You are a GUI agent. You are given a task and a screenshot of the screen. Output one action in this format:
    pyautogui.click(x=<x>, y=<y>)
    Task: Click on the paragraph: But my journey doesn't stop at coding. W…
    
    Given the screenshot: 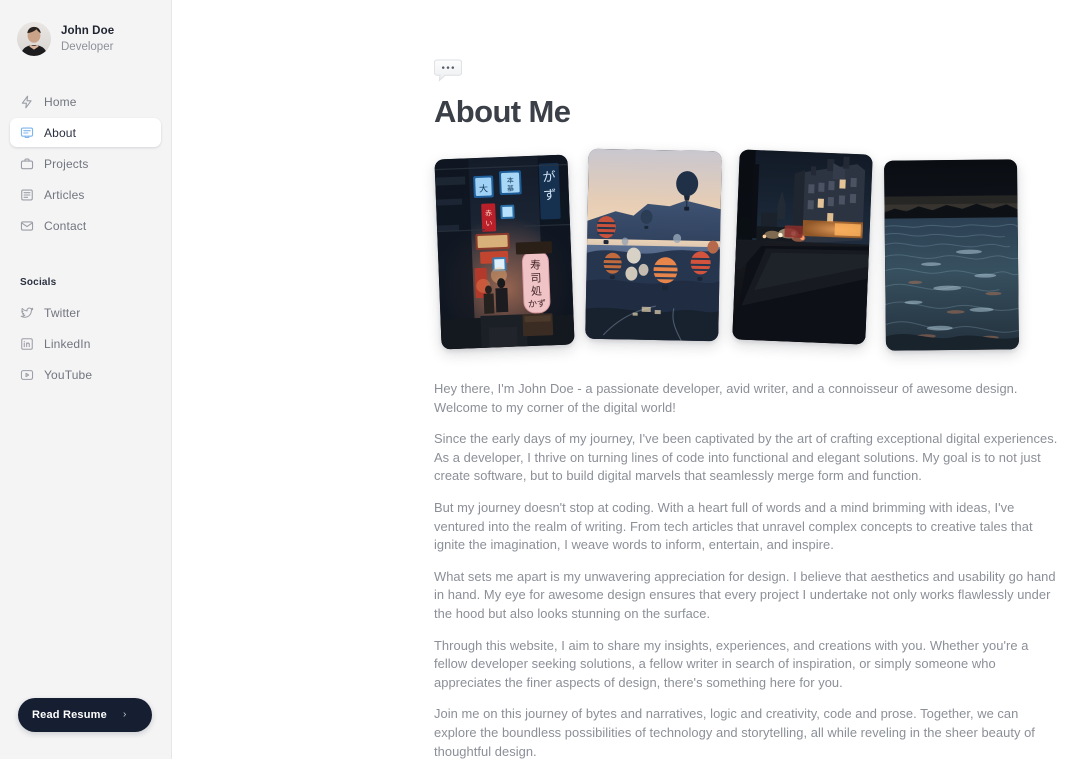 What is the action you would take?
    pyautogui.click(x=733, y=526)
    